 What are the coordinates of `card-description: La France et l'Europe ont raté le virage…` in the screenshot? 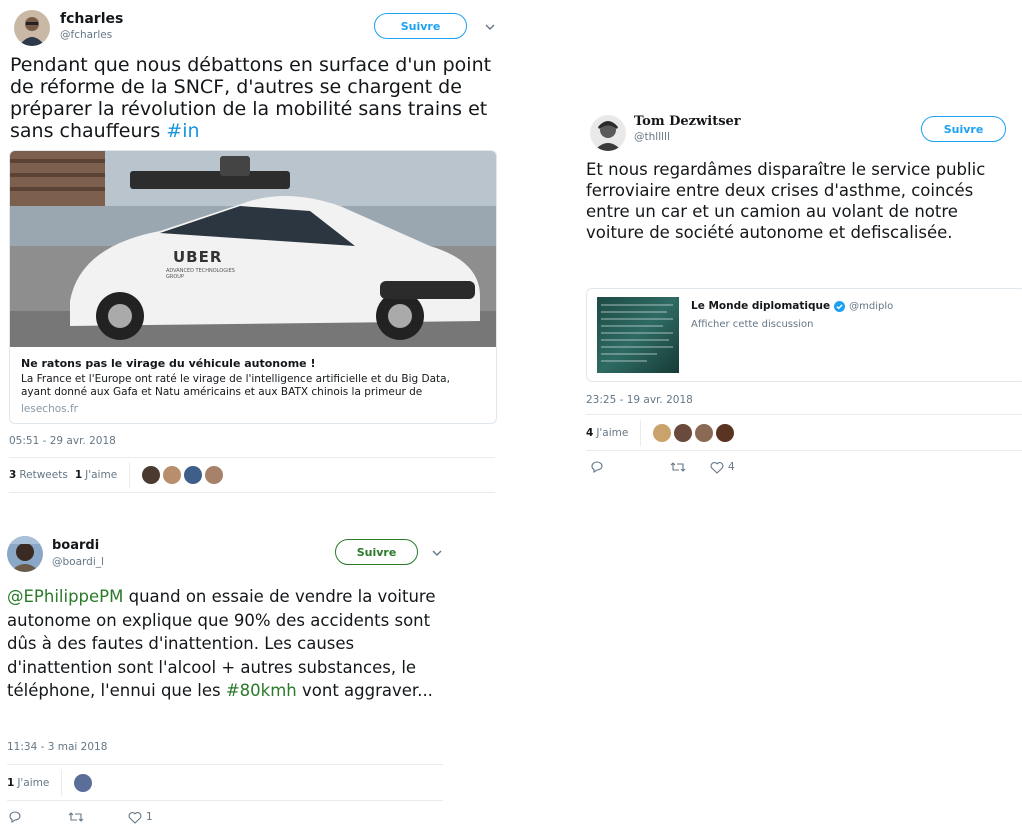 It's located at (235, 385).